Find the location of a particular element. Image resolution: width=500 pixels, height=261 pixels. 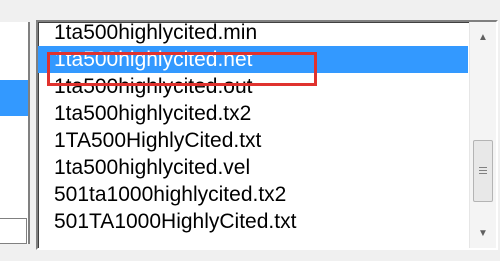

thumb-grip-icon is located at coordinates (483, 171).